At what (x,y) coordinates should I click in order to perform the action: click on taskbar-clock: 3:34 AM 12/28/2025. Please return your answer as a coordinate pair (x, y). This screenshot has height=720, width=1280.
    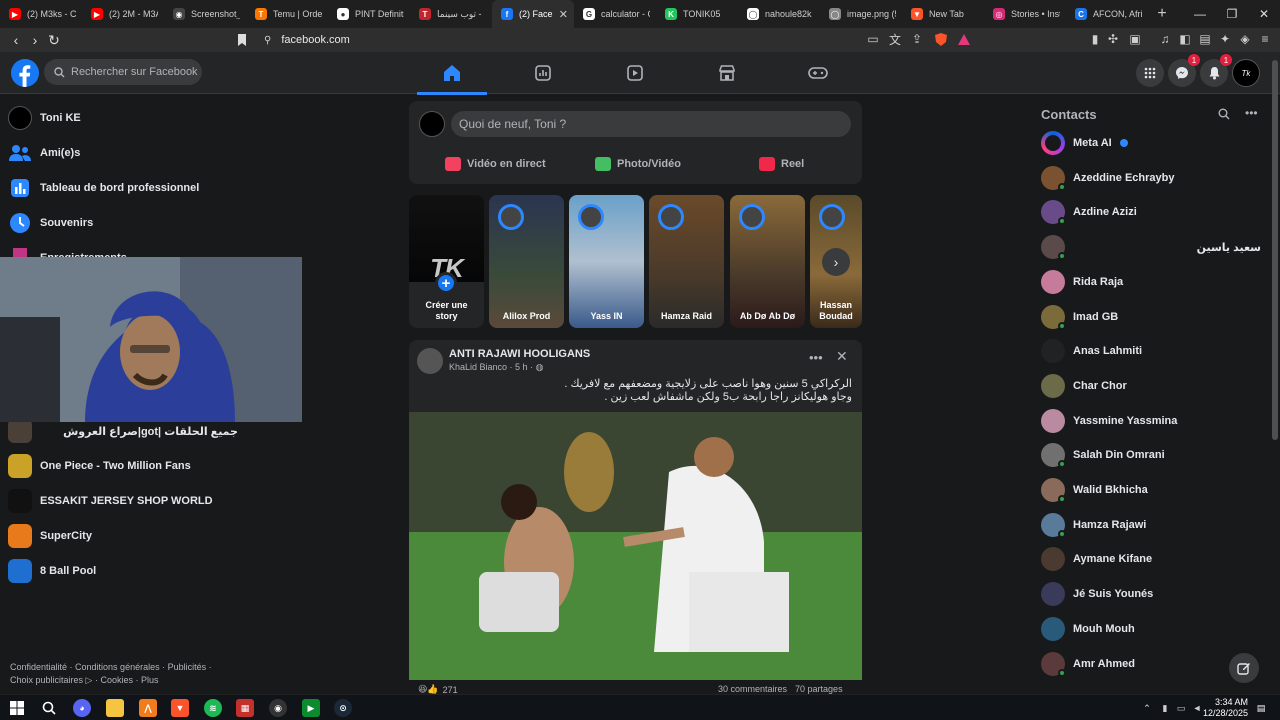
    Looking at the image, I should click on (1223, 708).